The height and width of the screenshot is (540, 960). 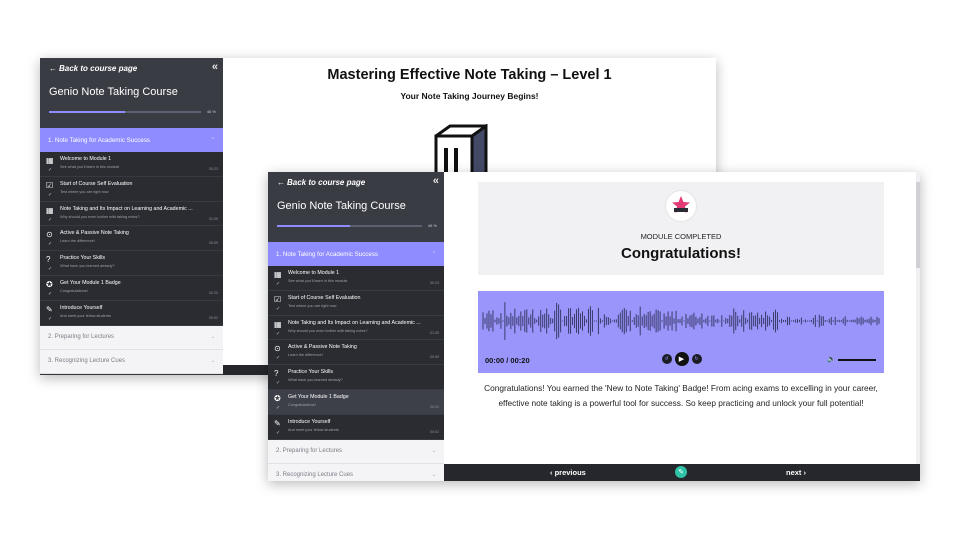 What do you see at coordinates (53, 68) in the screenshot?
I see `arrow-left-icon: ←` at bounding box center [53, 68].